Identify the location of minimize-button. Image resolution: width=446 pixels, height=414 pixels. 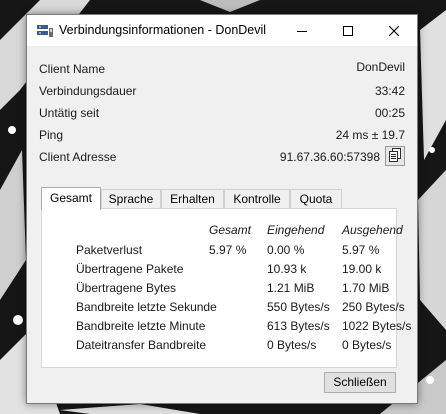
(302, 30).